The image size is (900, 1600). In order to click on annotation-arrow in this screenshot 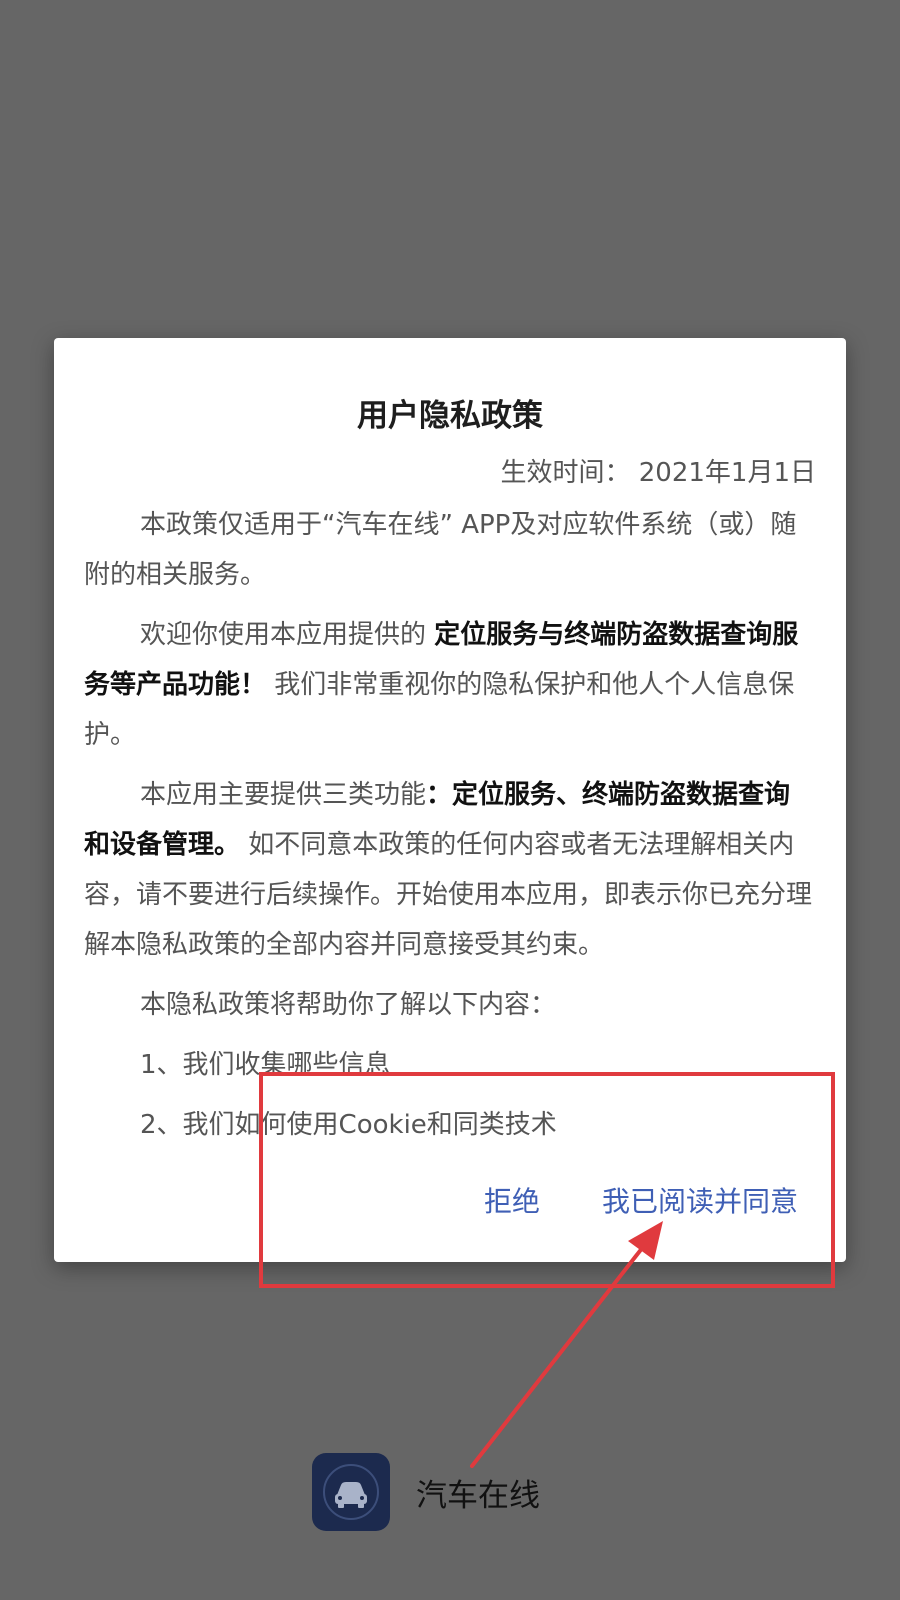, I will do `click(566, 1344)`.